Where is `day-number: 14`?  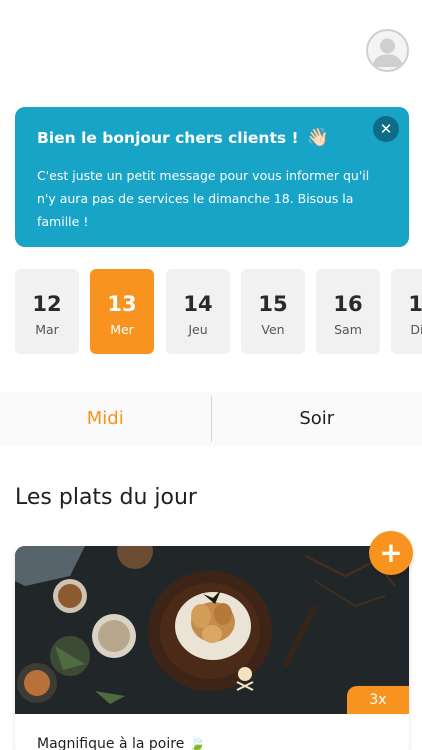
day-number: 14 is located at coordinates (198, 304).